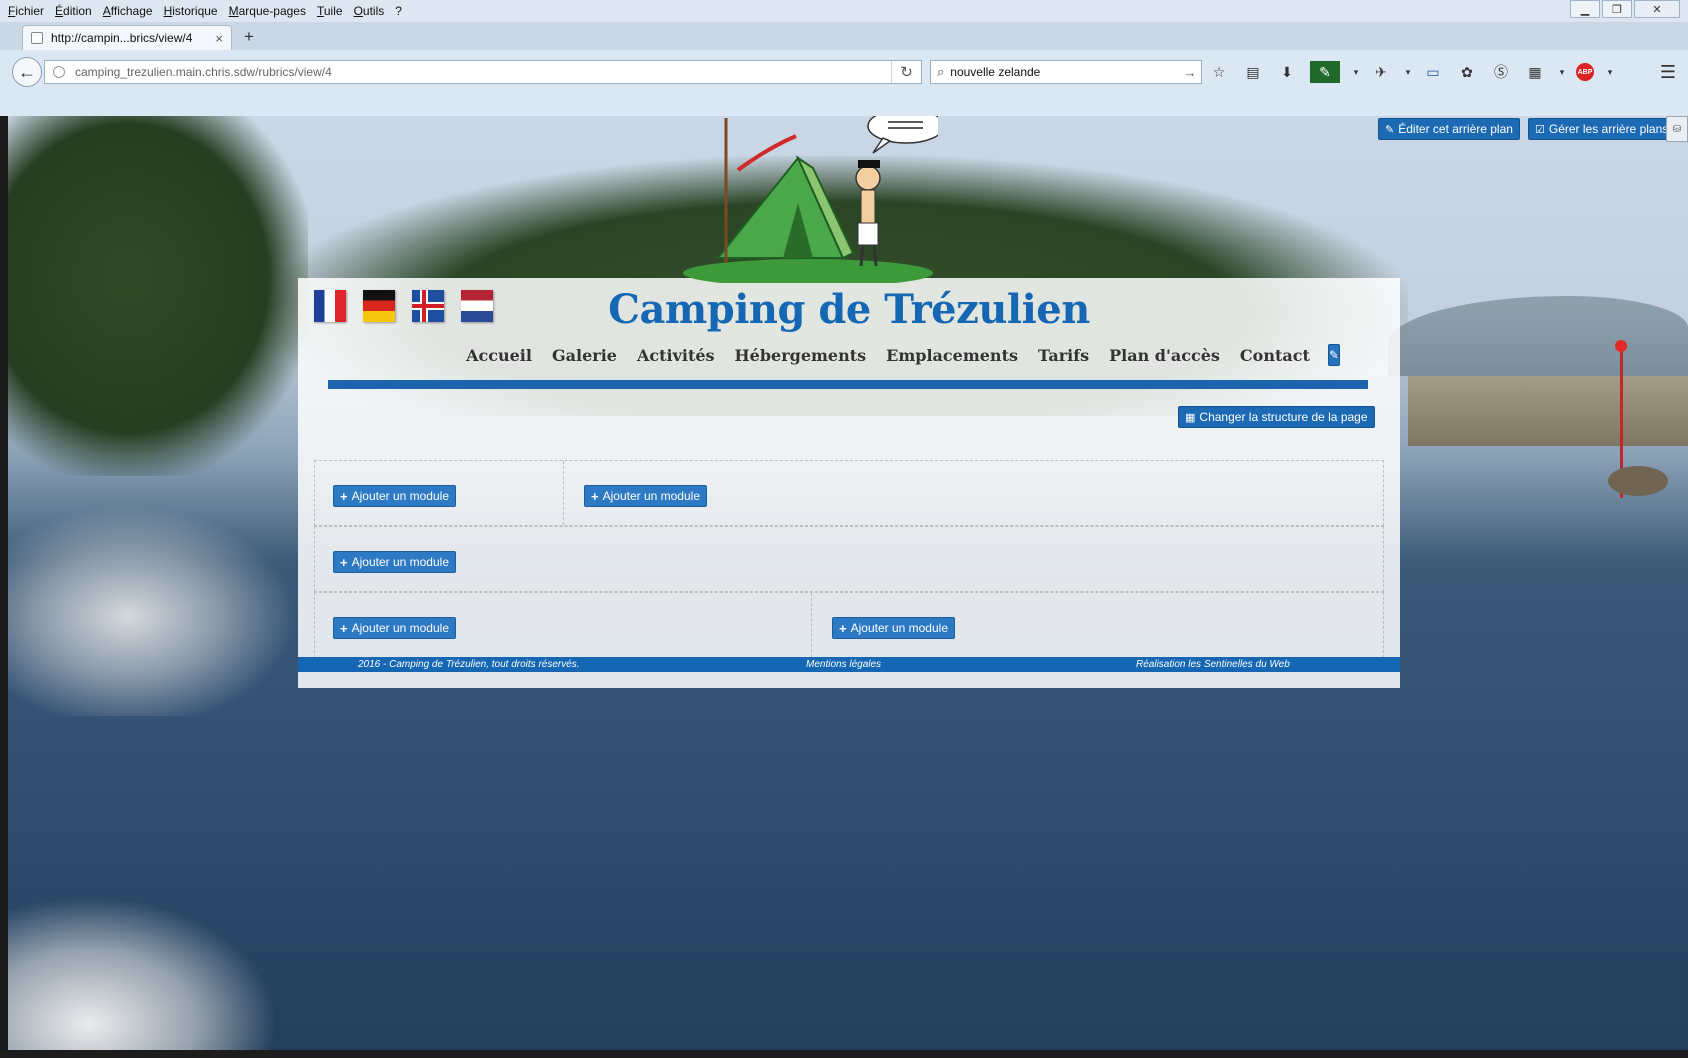  I want to click on tab-title: http://campin...brics/view/4, so click(122, 38).